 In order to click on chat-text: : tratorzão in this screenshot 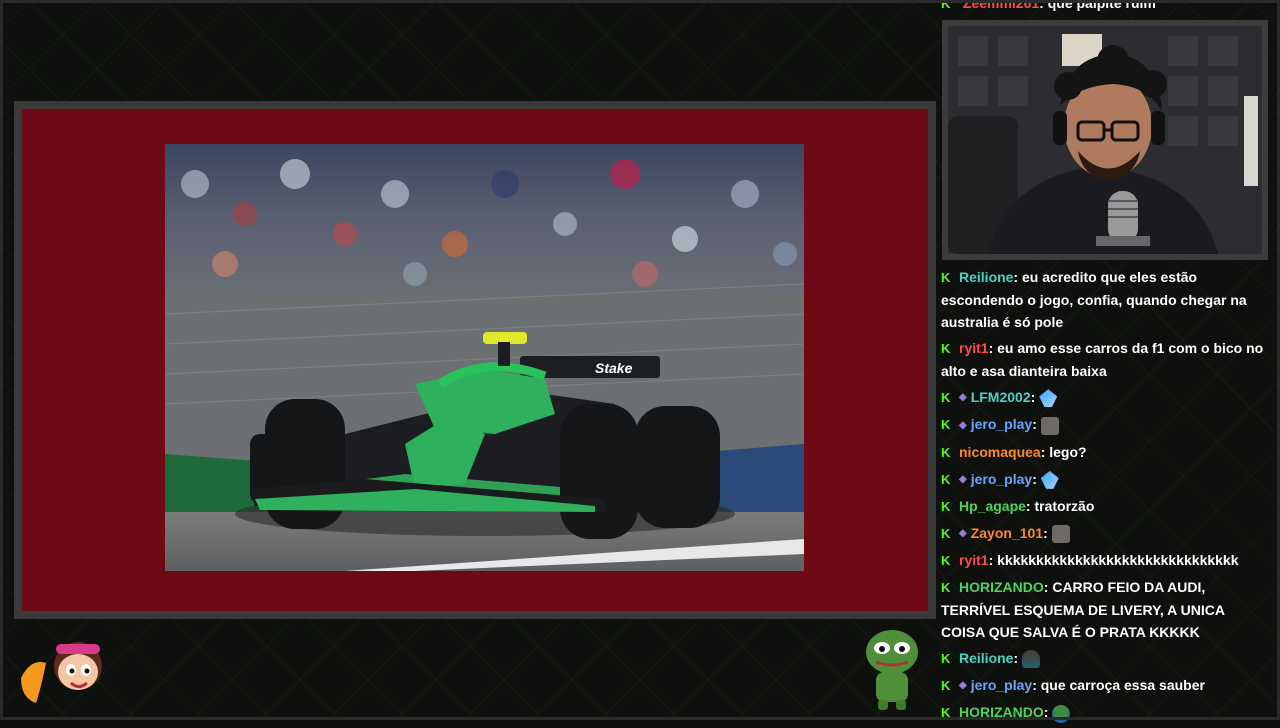, I will do `click(1060, 505)`.